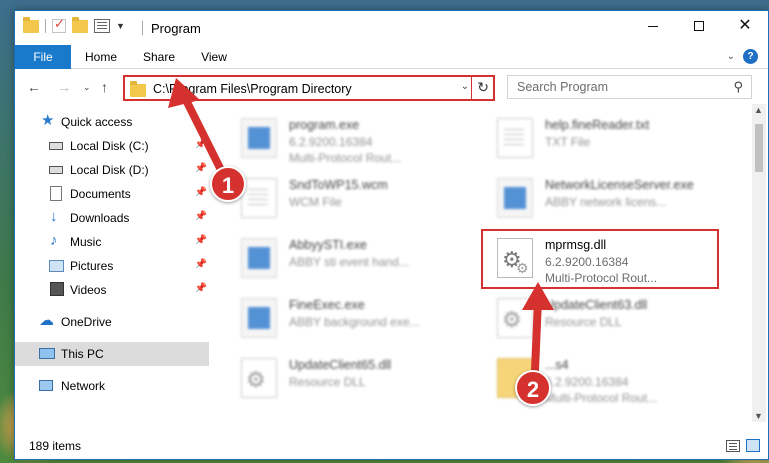 The image size is (769, 463). What do you see at coordinates (34, 87) in the screenshot?
I see `back-arrow-icon: ←` at bounding box center [34, 87].